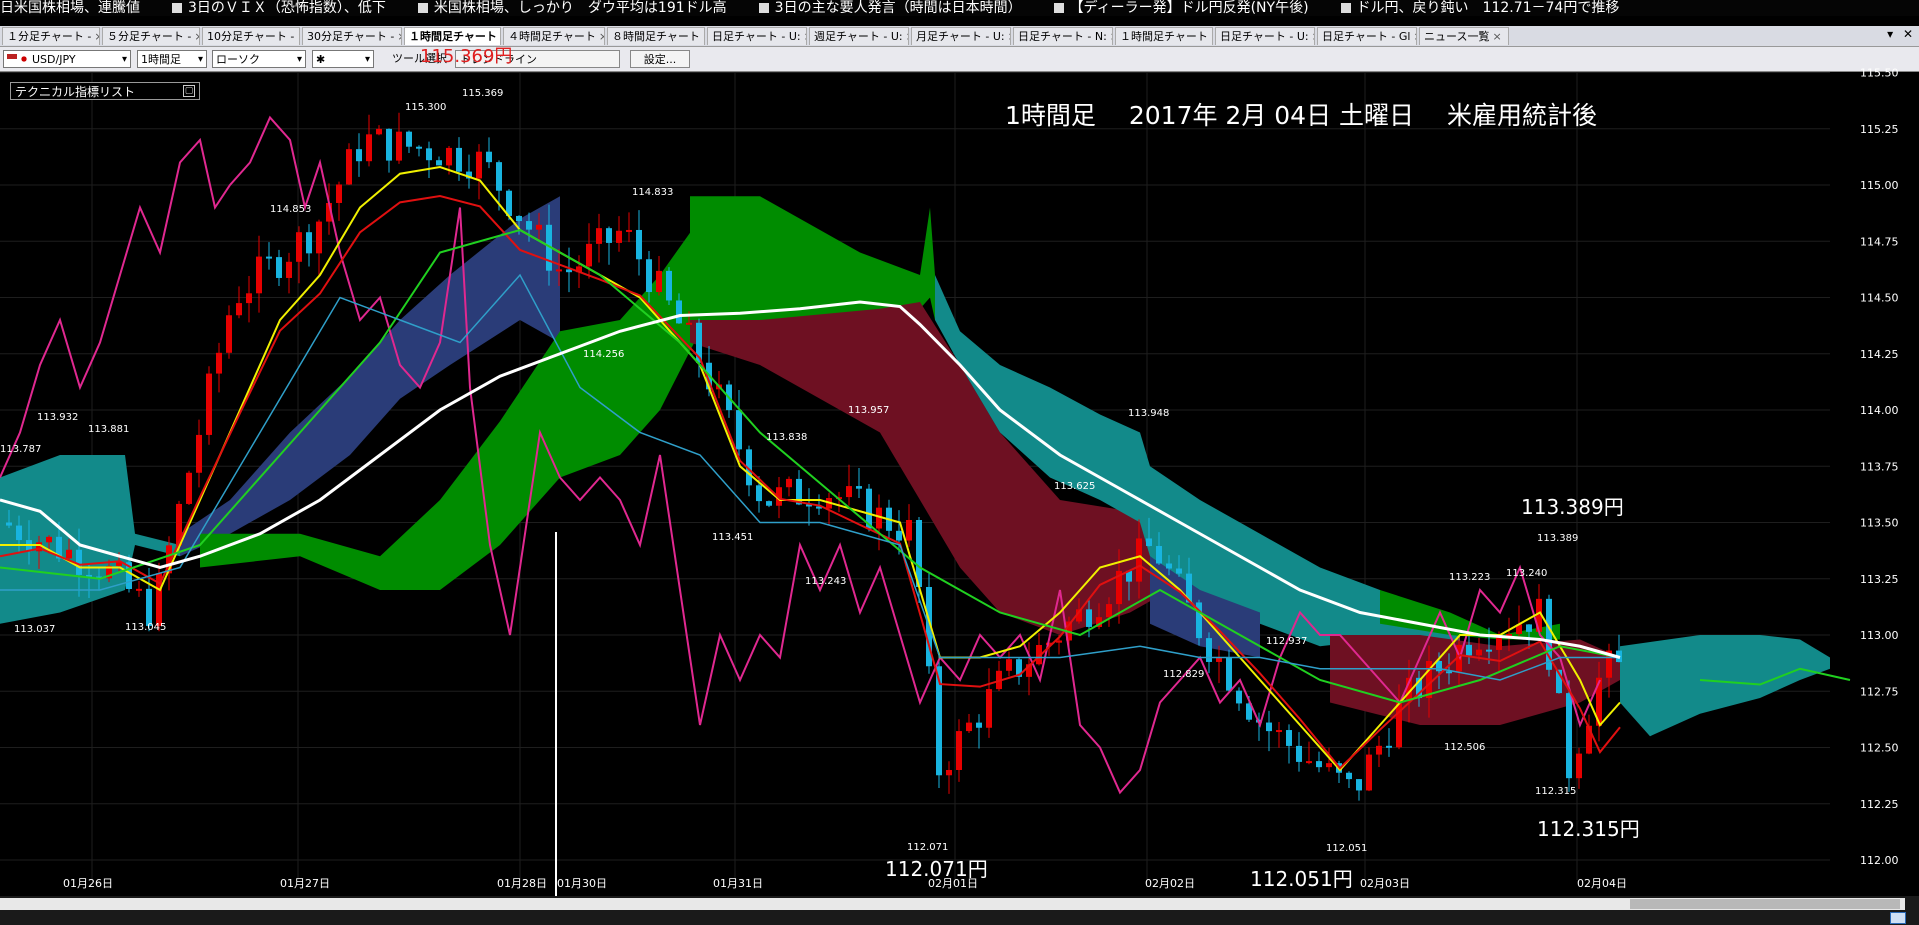 This screenshot has height=925, width=1919. I want to click on big-price-label: 113.389円, so click(1572, 507).